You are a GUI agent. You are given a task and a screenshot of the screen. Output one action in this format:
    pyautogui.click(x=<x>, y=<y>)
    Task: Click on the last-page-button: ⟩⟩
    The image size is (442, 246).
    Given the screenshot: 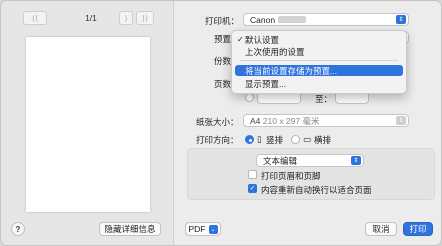 What is the action you would take?
    pyautogui.click(x=145, y=18)
    